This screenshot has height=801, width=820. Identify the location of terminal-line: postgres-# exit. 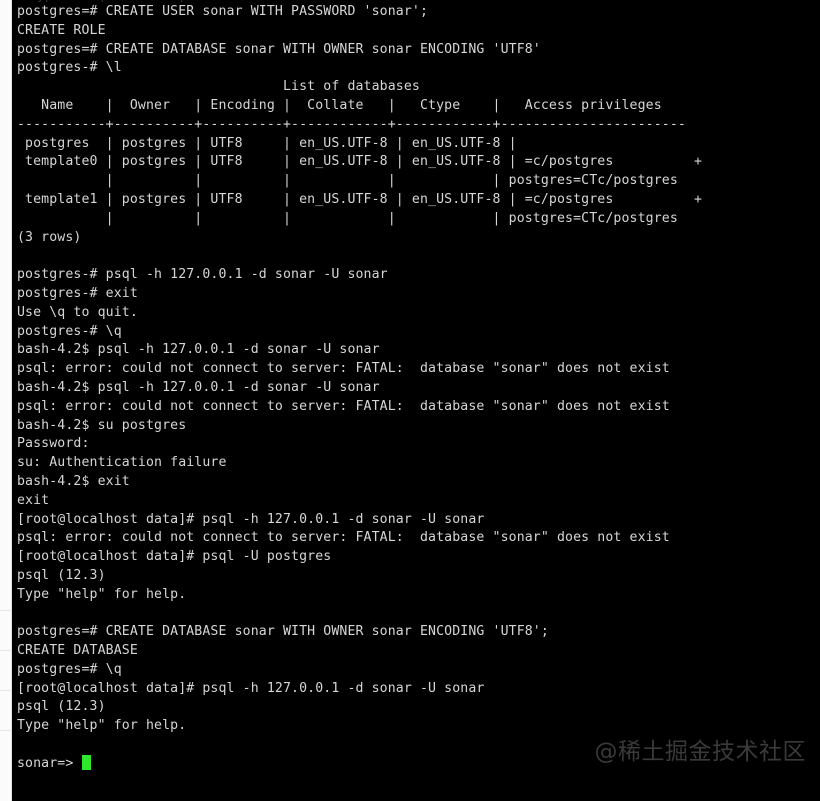
(77, 293).